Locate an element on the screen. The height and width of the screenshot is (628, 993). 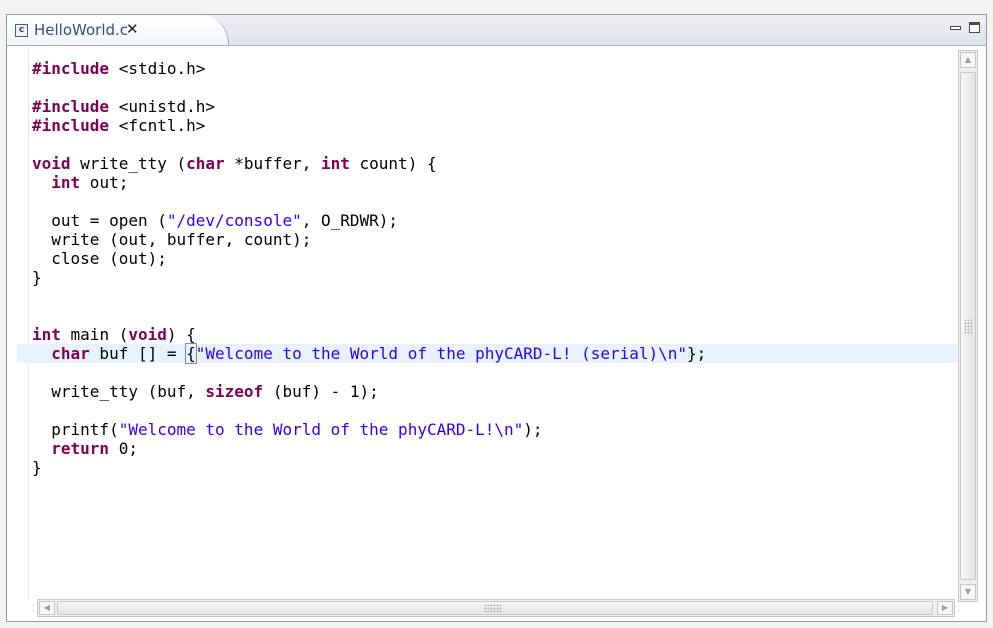
code-token: write_tty ( is located at coordinates (128, 163).